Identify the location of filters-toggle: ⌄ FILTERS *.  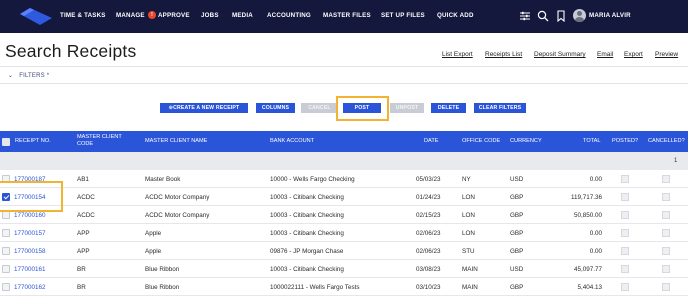
(28, 75).